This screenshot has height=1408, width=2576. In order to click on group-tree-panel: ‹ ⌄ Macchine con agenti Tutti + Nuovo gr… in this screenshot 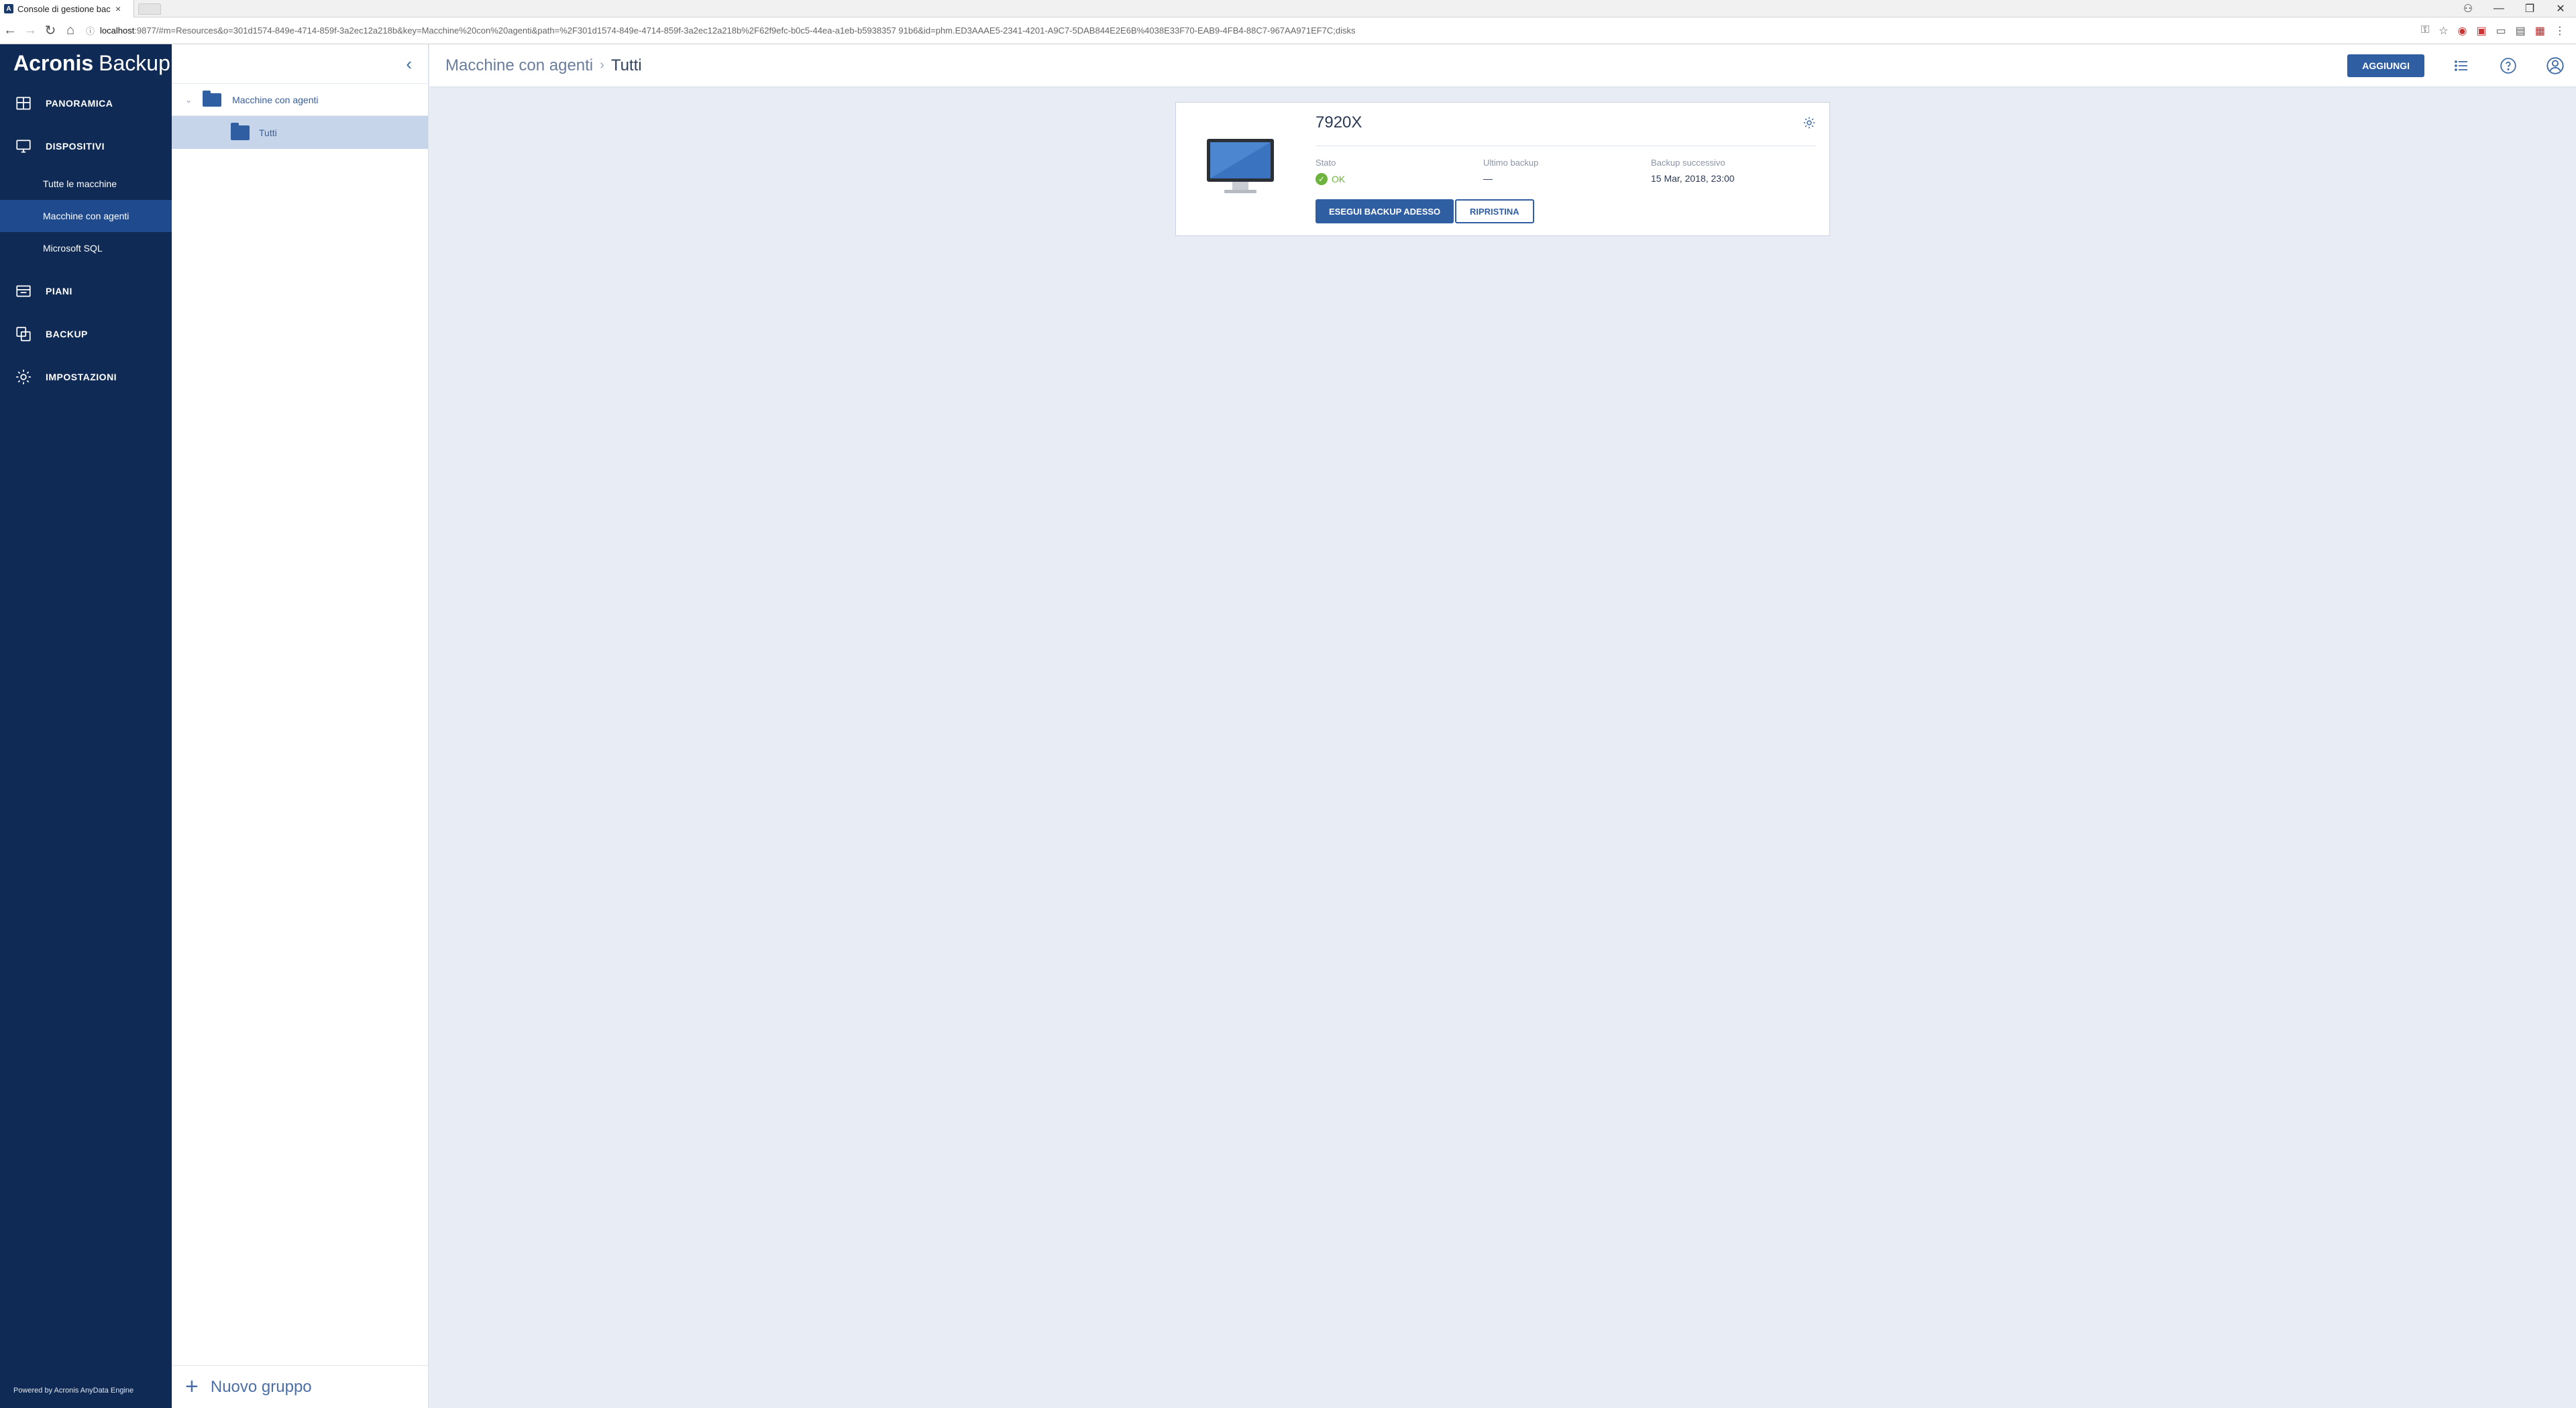, I will do `click(300, 726)`.